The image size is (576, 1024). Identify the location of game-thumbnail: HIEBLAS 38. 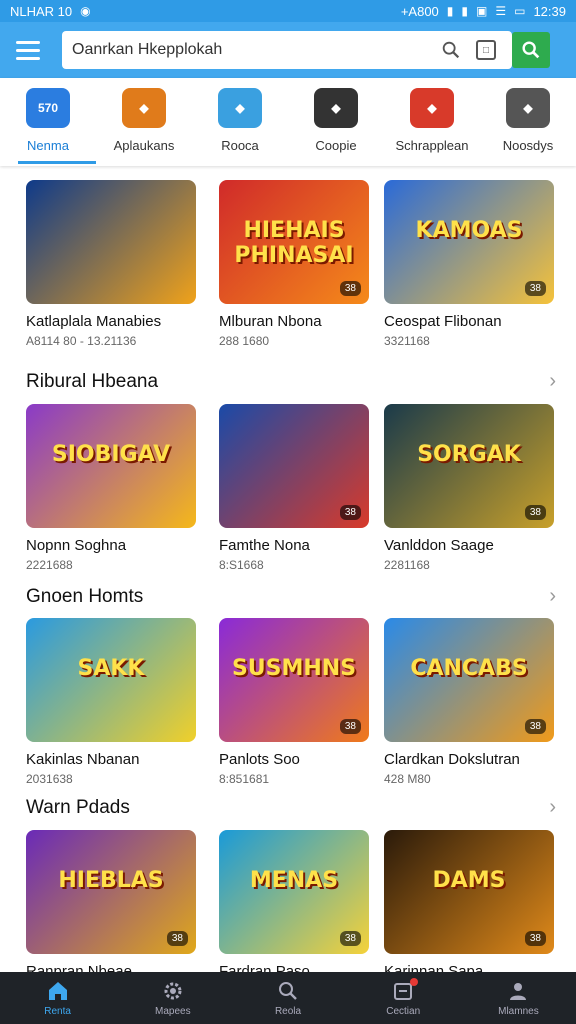
(111, 892).